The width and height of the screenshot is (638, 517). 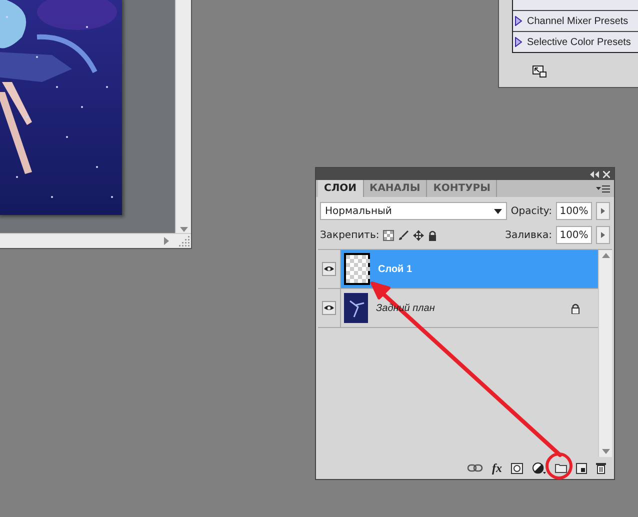 I want to click on opacity-slider-button, so click(x=603, y=211).